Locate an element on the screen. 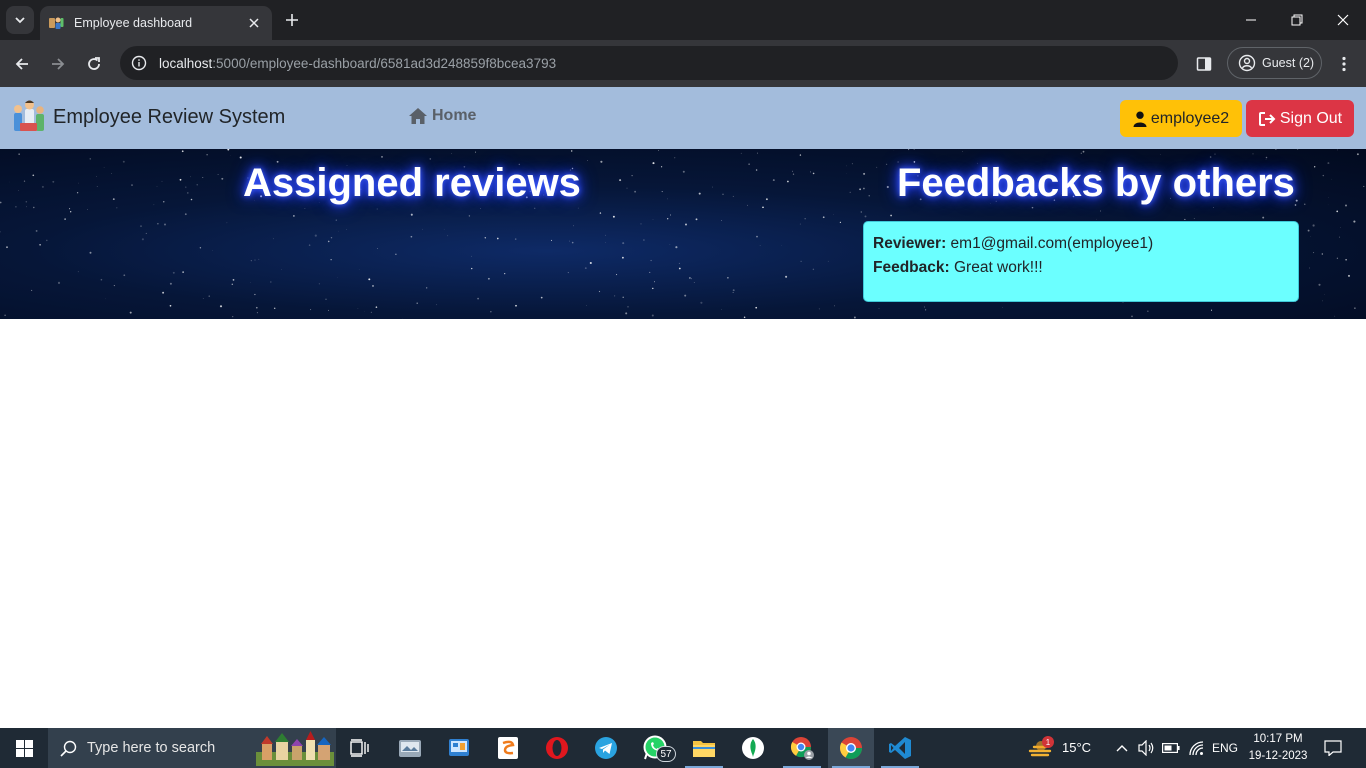 This screenshot has width=1366, height=768. guest-profile-icon is located at coordinates (1247, 63).